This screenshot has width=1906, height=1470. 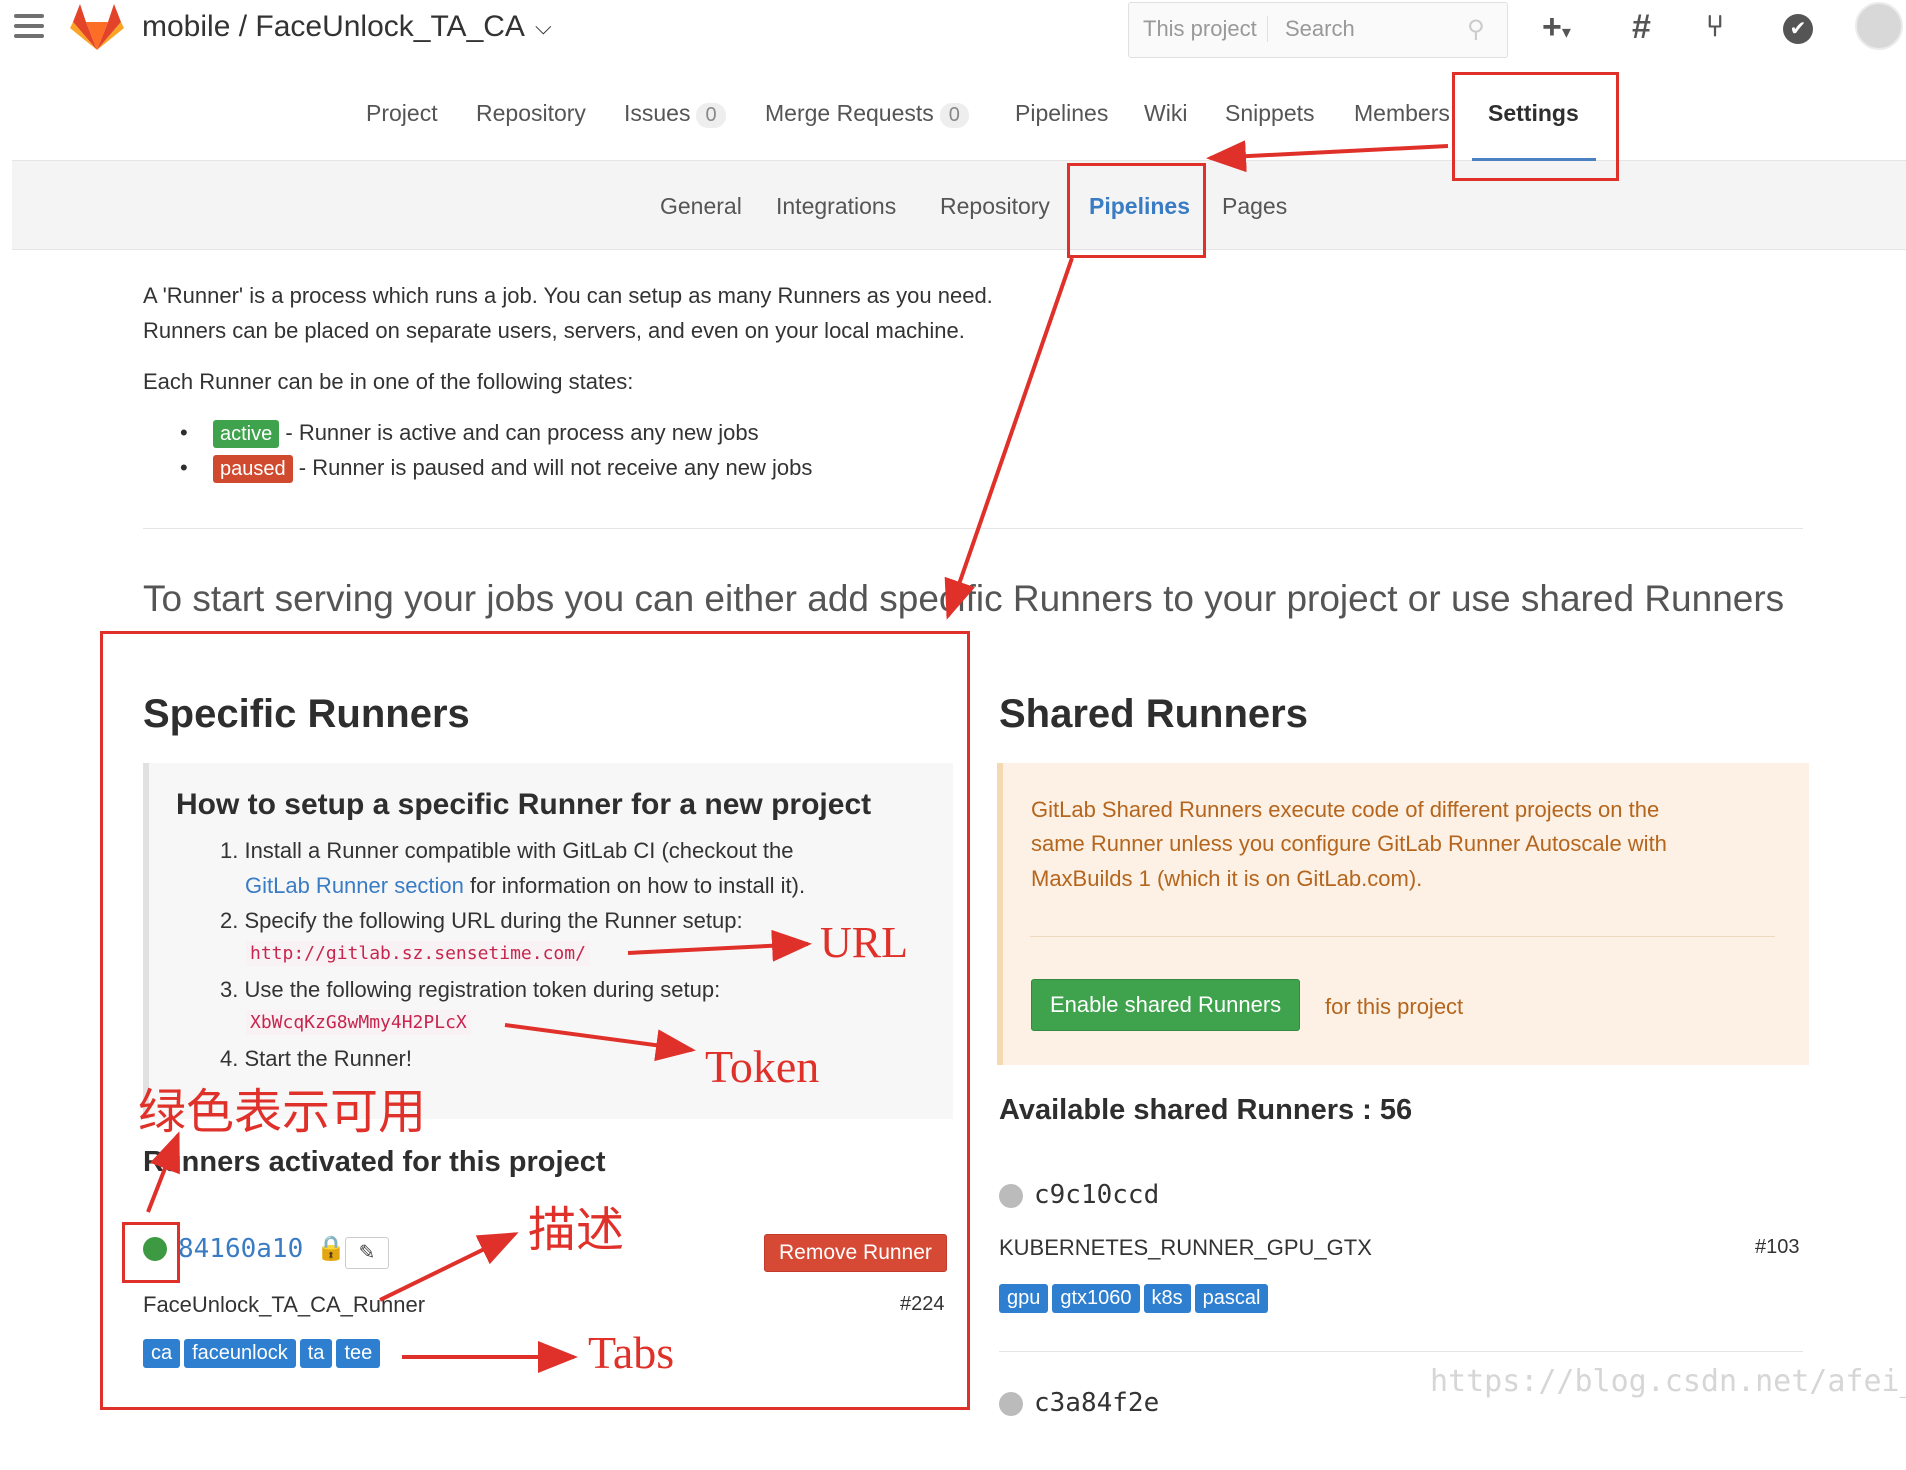 I want to click on annotation-green-available: 绿色表示可用, so click(x=282, y=1112).